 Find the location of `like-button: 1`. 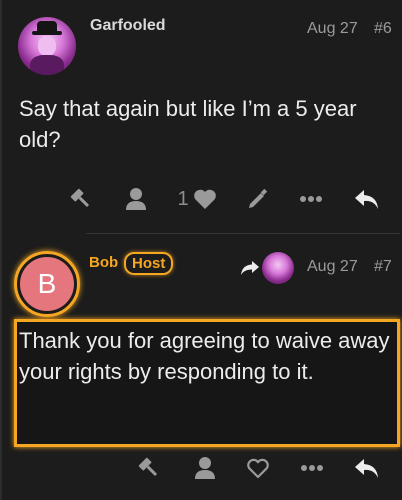

like-button: 1 is located at coordinates (197, 199).